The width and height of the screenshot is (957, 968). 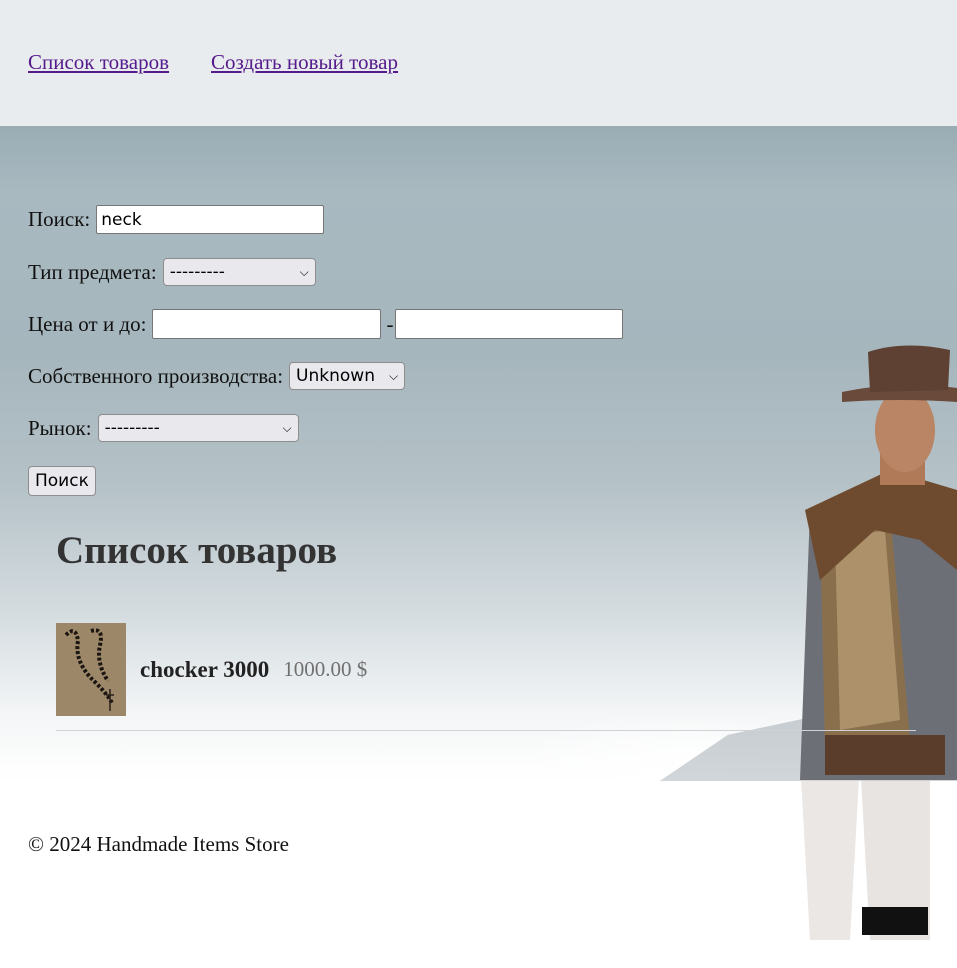 I want to click on type-select: --------- ⌵, so click(x=239, y=272).